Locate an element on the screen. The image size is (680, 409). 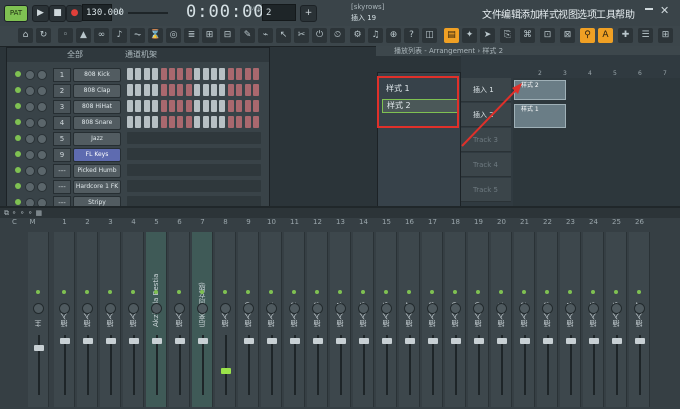
tool-icon-16: ⚙ is located at coordinates (357, 35).